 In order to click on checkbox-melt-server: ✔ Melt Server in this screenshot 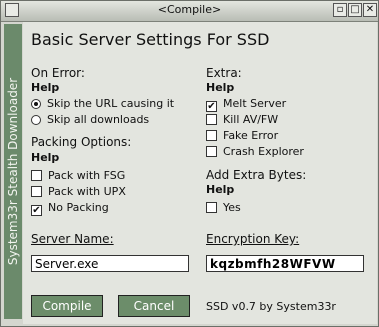, I will do `click(246, 104)`.